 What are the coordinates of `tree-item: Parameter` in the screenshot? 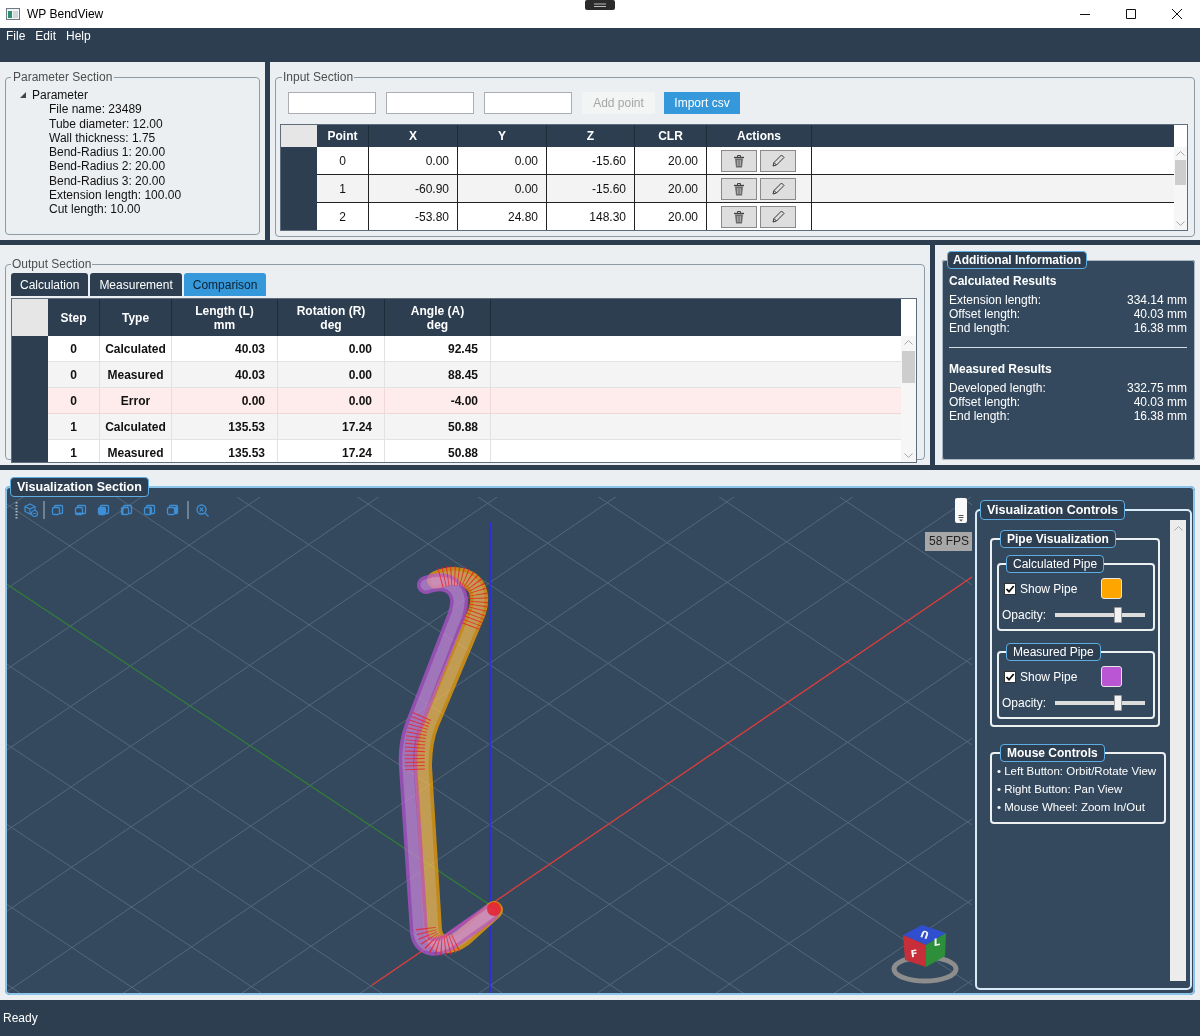 It's located at (60, 95).